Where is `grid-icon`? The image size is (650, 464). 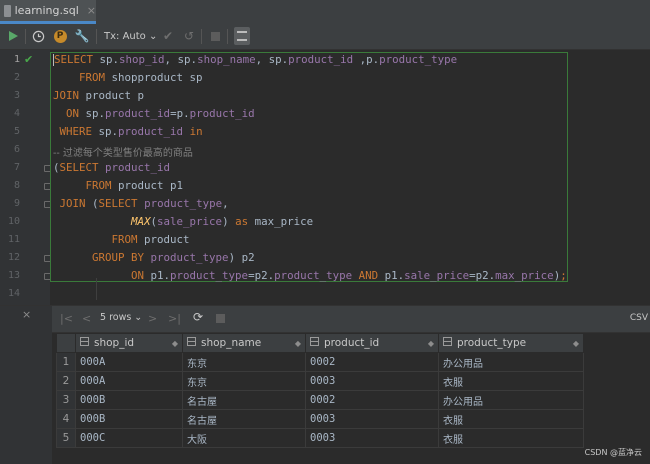 grid-icon is located at coordinates (242, 36).